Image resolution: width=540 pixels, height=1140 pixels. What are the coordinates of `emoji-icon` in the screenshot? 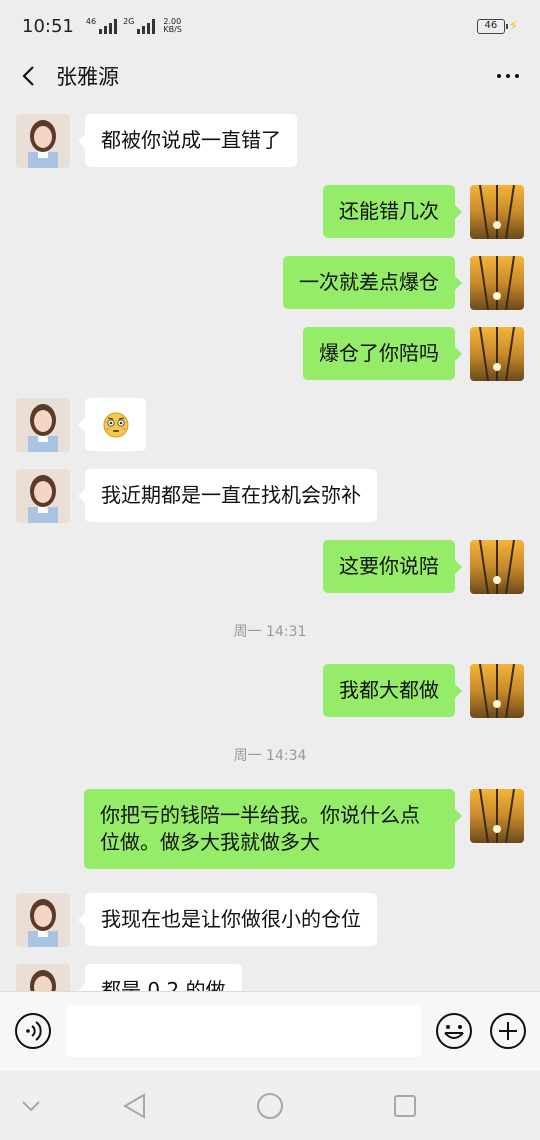 It's located at (454, 1031).